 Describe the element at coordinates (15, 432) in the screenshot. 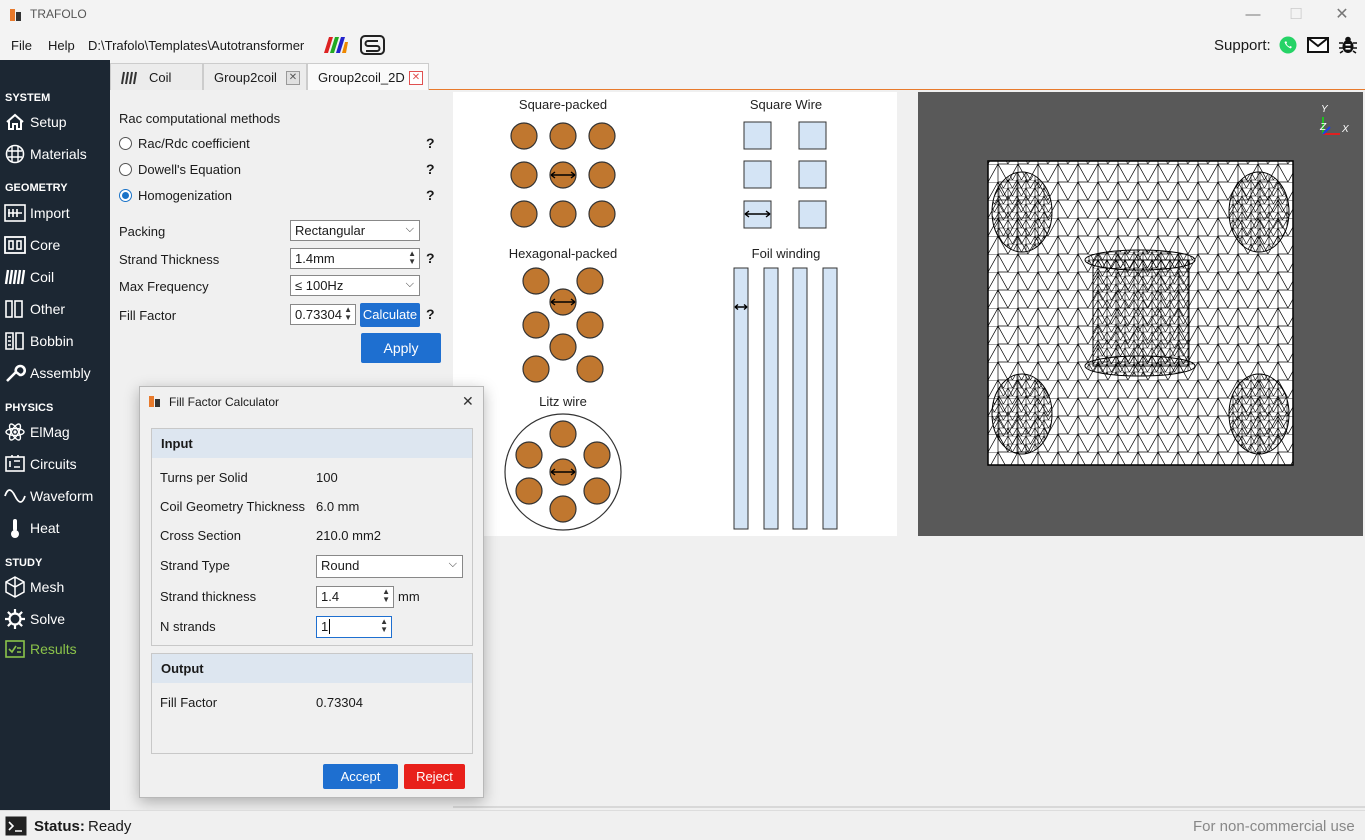

I see `atom-icon` at that location.